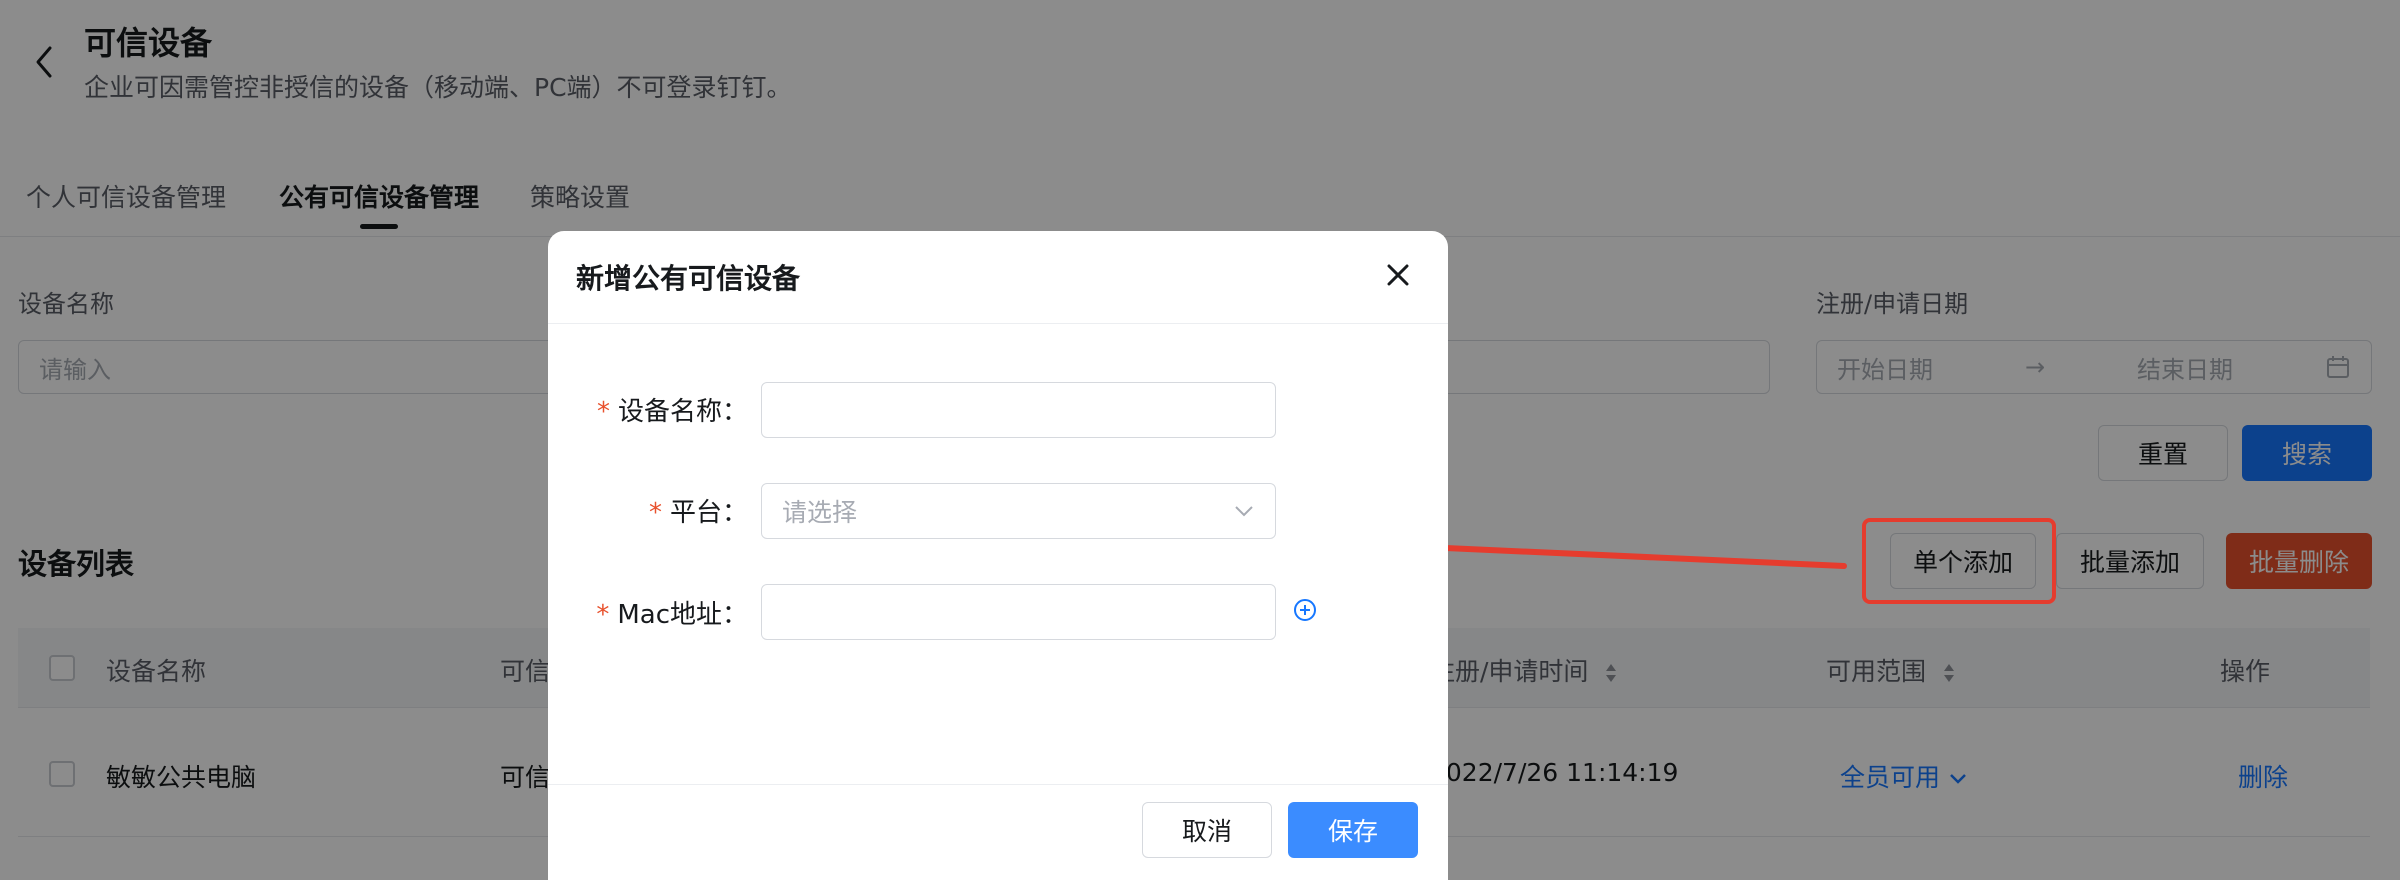 This screenshot has width=2400, height=880. What do you see at coordinates (688, 278) in the screenshot?
I see `modal-title: 新增公有可信设备` at bounding box center [688, 278].